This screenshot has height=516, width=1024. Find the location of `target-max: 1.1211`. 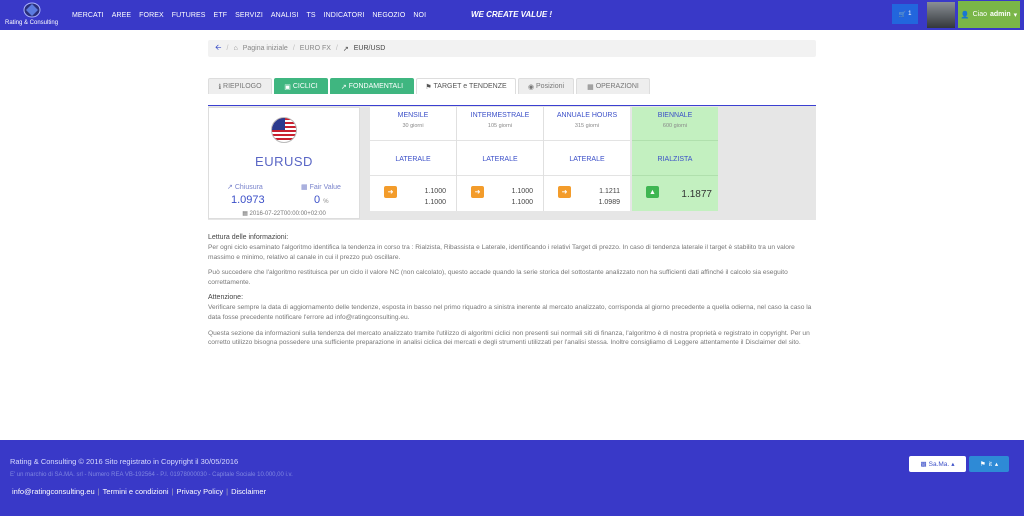

target-max: 1.1211 is located at coordinates (609, 191).